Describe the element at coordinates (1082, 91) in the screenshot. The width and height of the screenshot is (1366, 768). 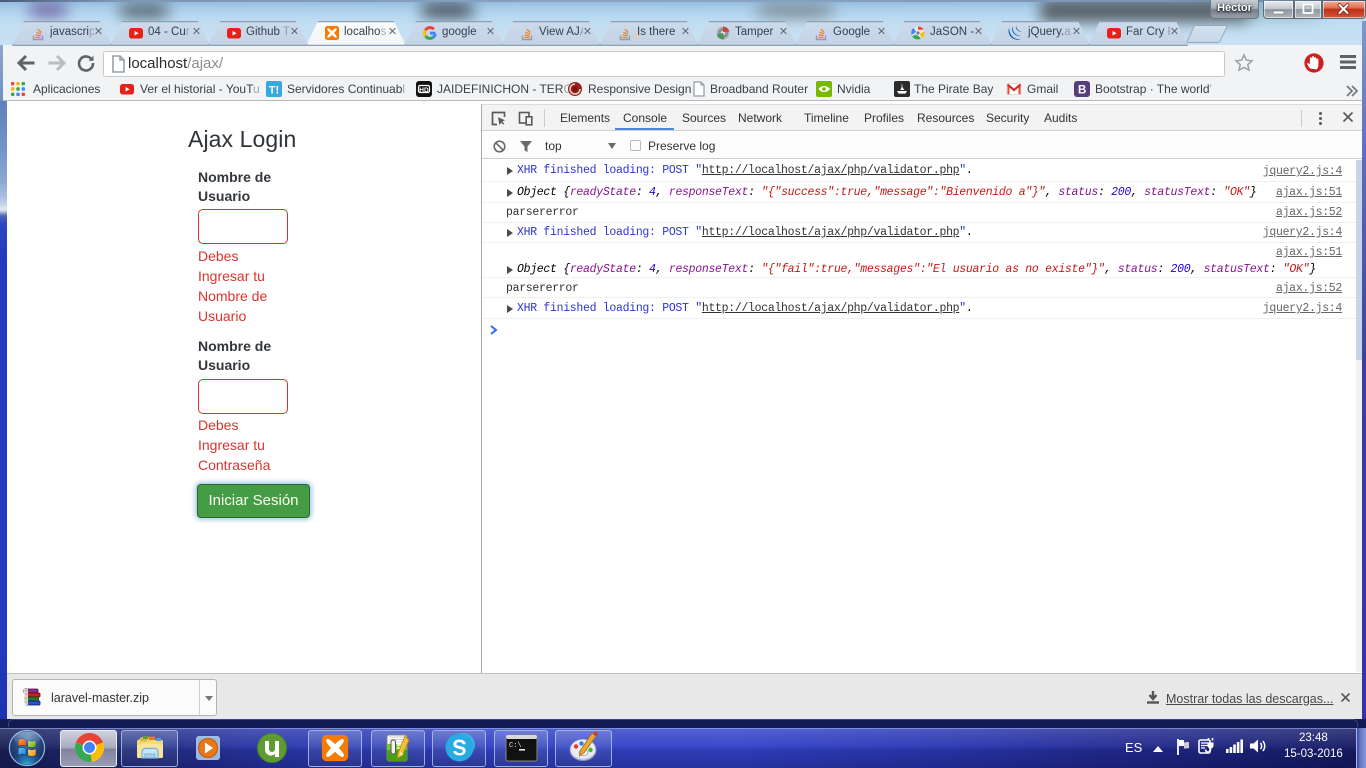
I see `svg-text: B` at that location.